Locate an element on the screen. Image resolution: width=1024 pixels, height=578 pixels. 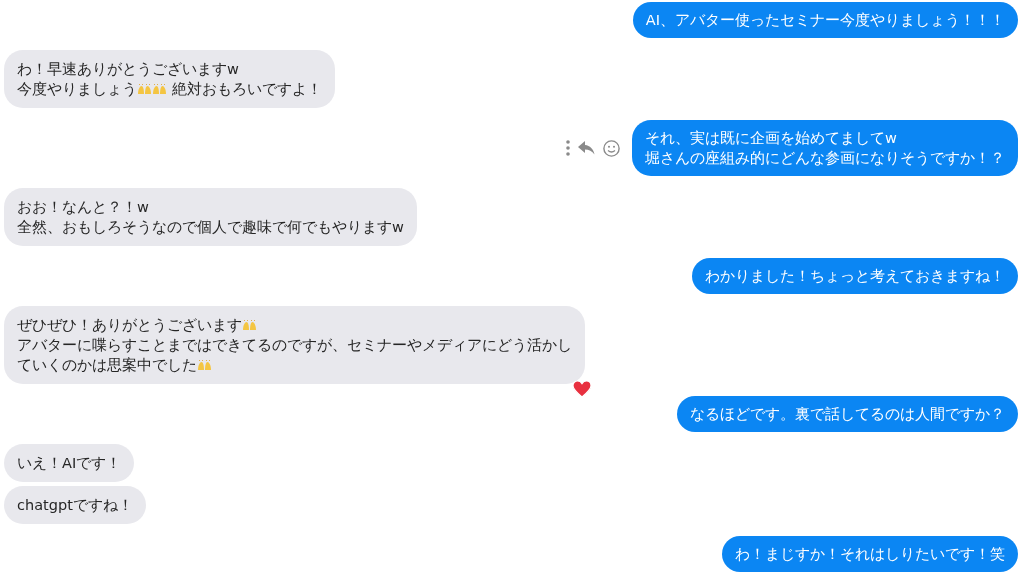
smiley-icon is located at coordinates (611, 148).